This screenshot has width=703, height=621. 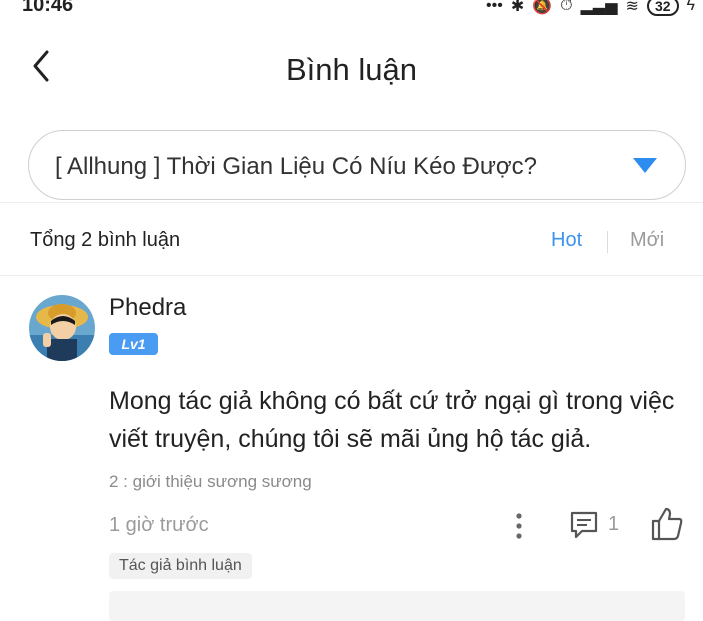 I want to click on reply-reference: 2 : giới thiệu sương sương, so click(x=210, y=481).